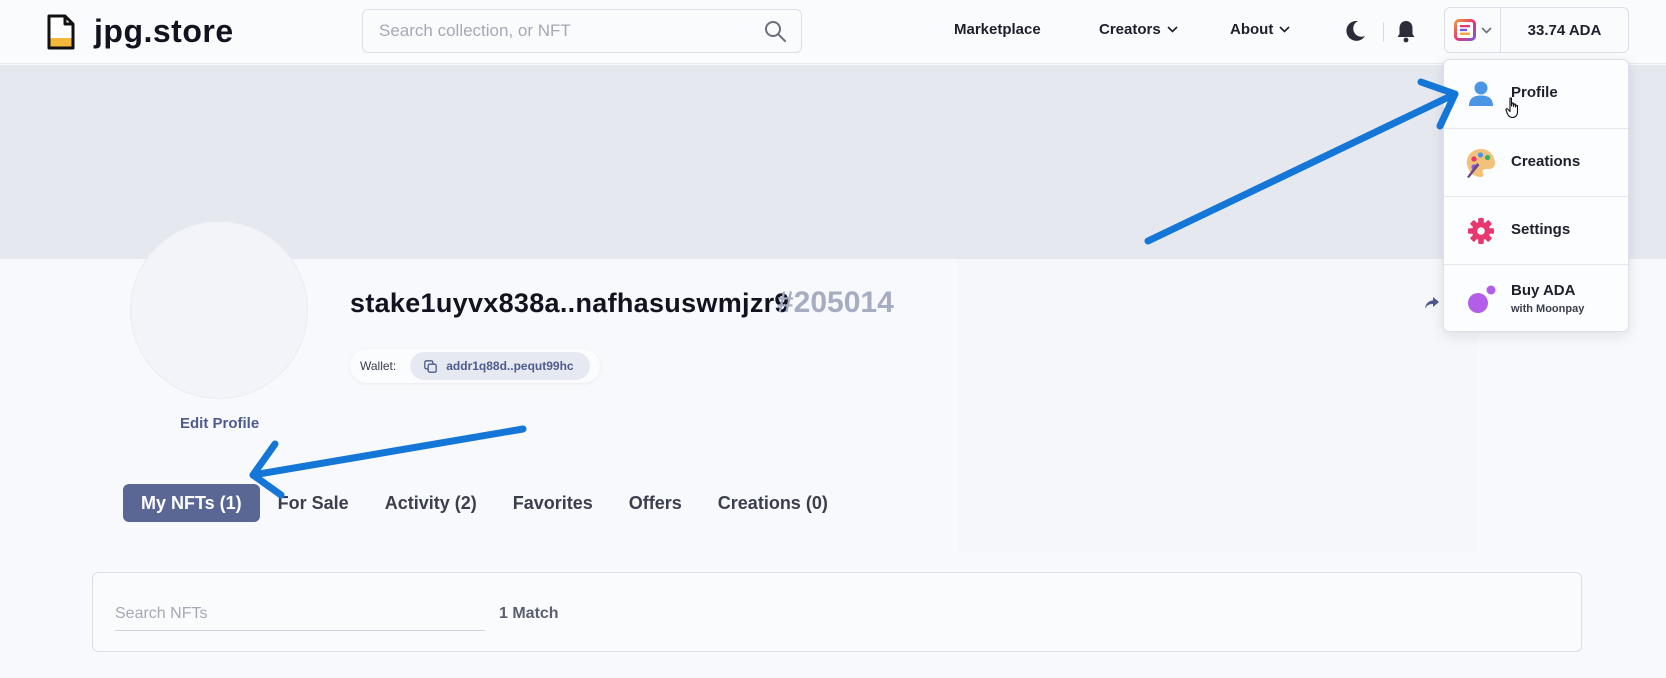 Image resolution: width=1666 pixels, height=678 pixels. I want to click on nav-about: About, so click(1260, 29).